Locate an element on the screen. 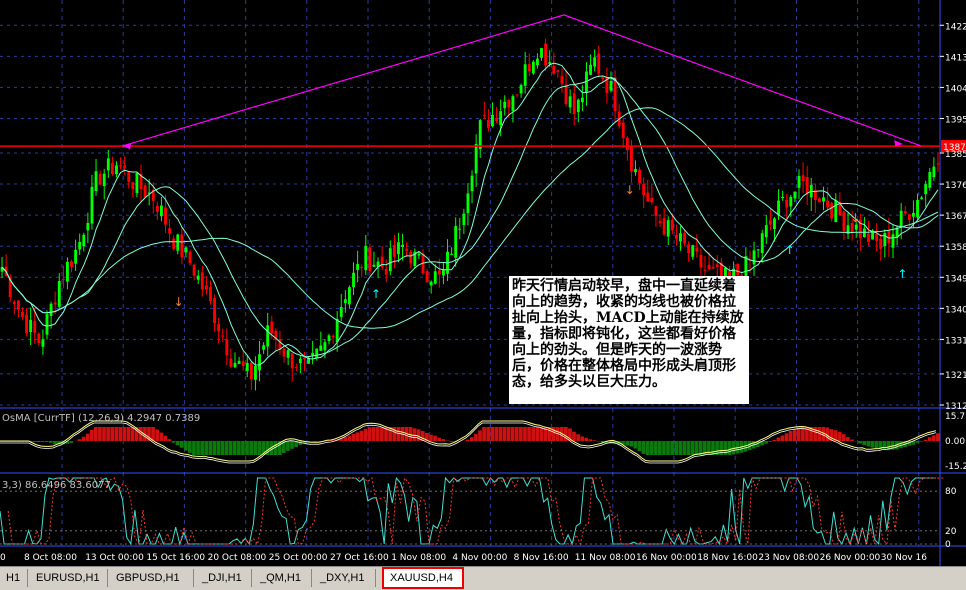  time-tick-label: 18 Nov 16:00 is located at coordinates (727, 558).